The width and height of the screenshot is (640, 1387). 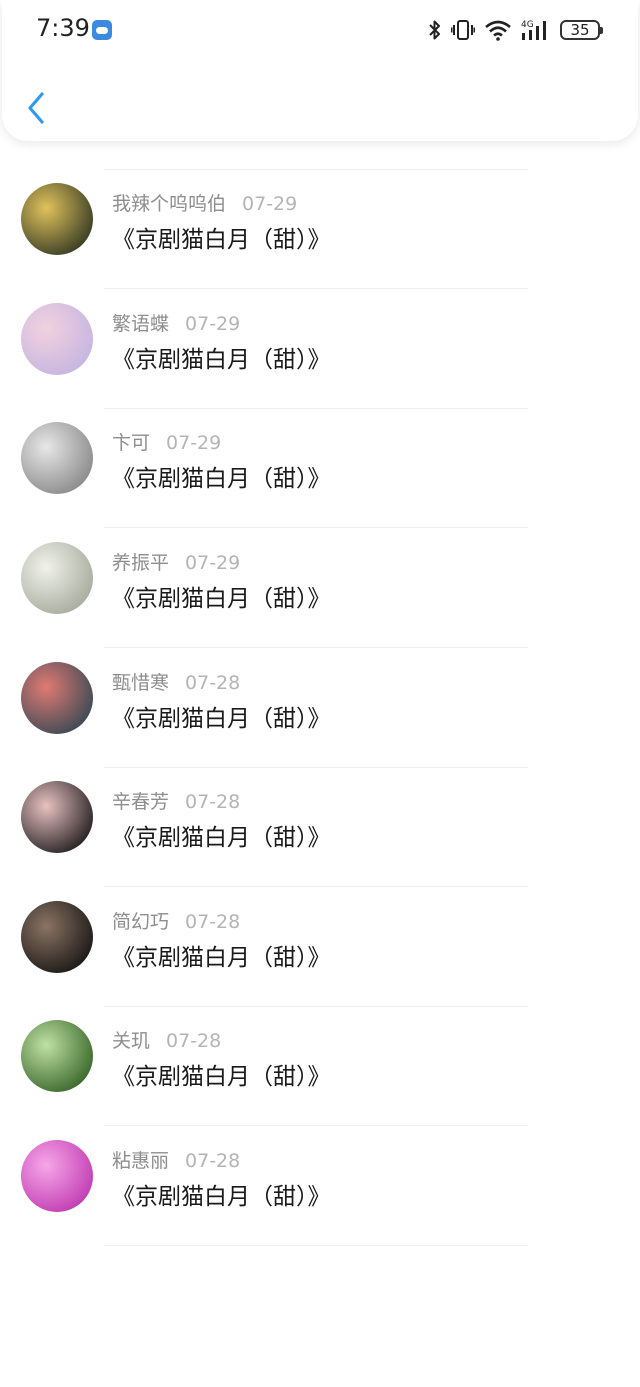 I want to click on comment-meta: 繁语蝶 07-29, so click(x=176, y=322).